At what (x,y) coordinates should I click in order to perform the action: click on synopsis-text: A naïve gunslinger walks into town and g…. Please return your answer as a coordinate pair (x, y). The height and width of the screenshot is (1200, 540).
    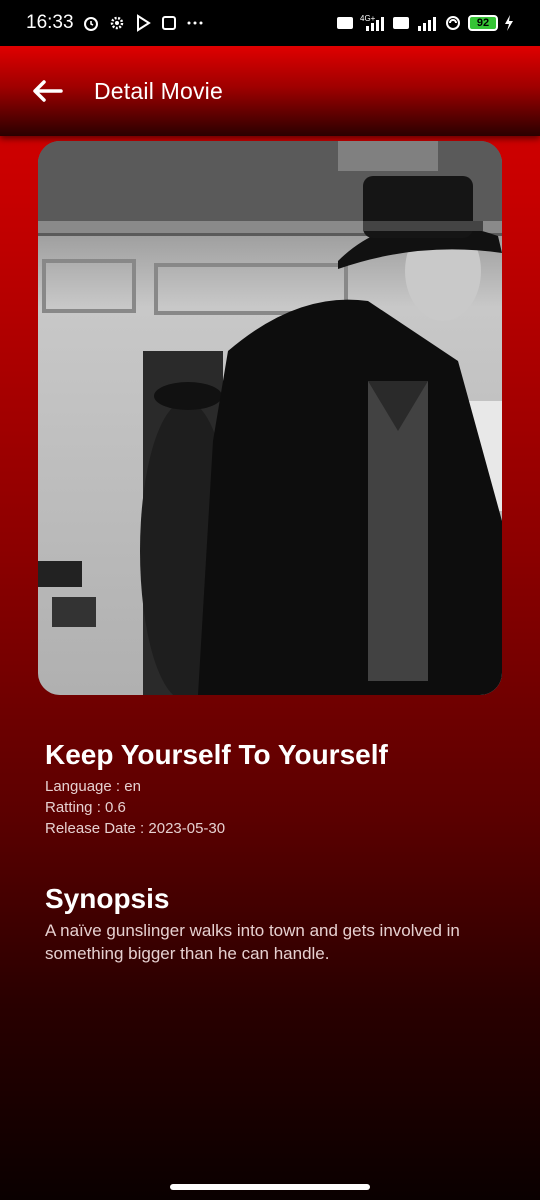
    Looking at the image, I should click on (252, 942).